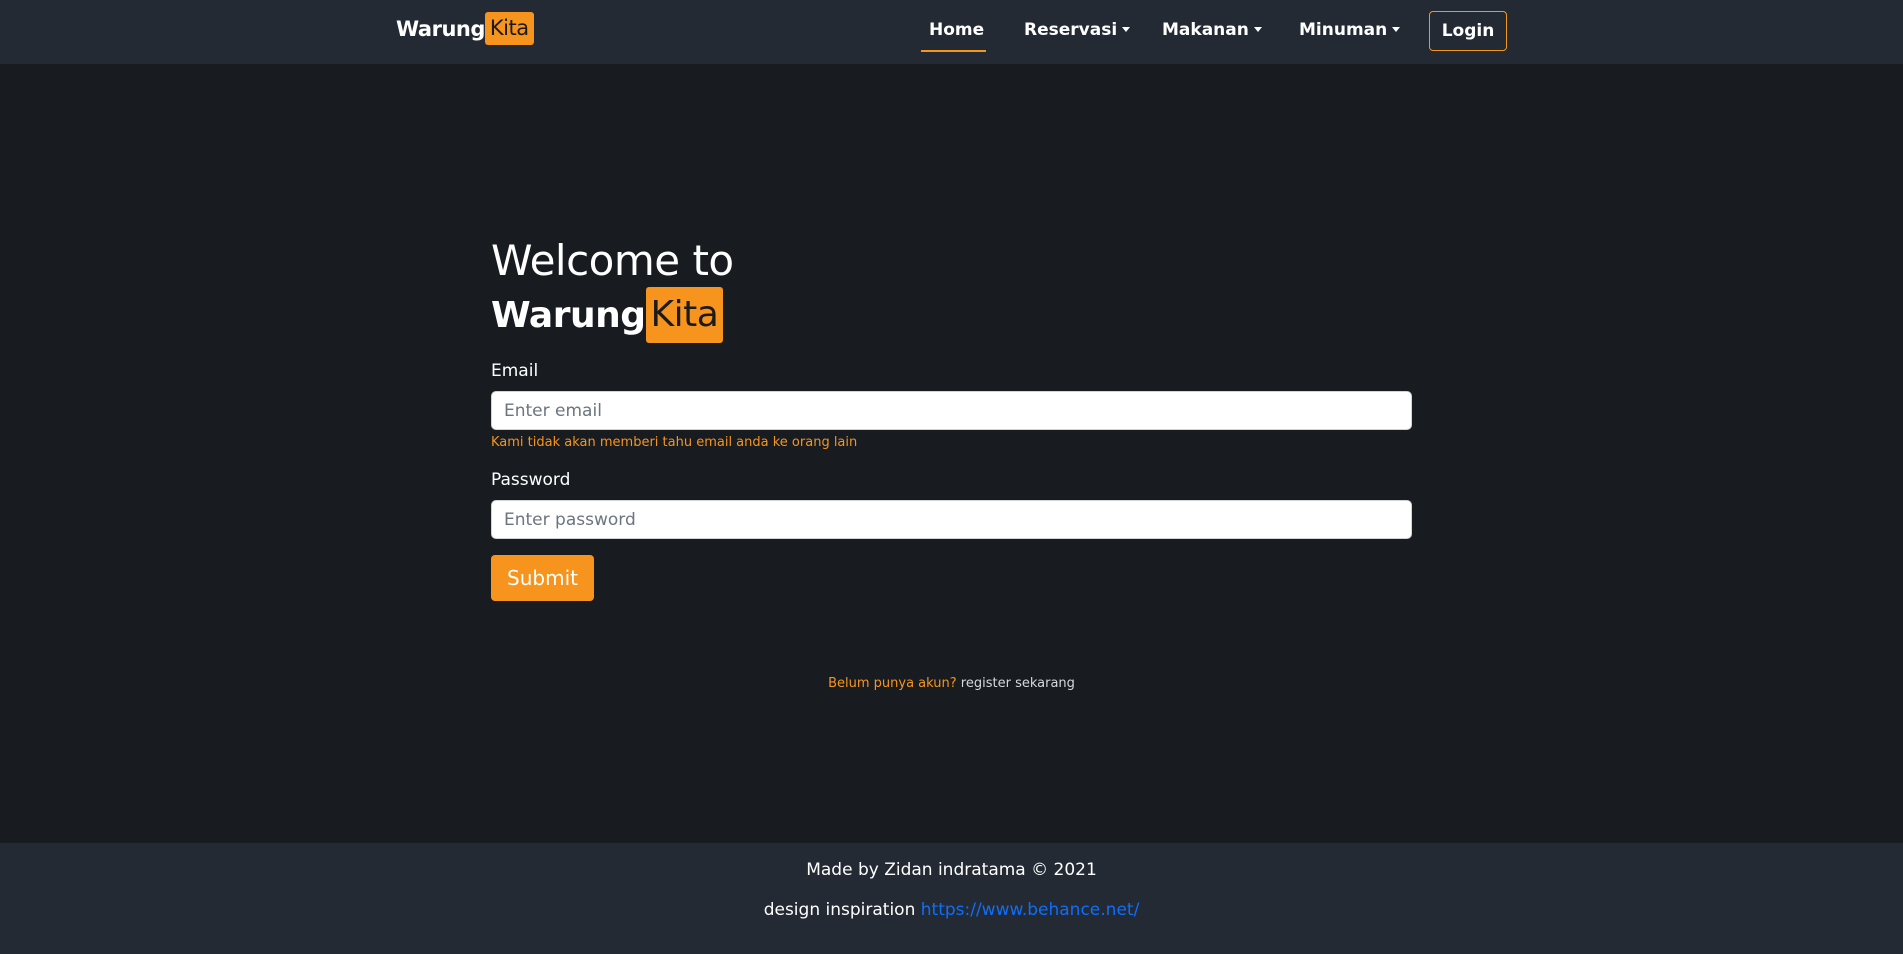 Image resolution: width=1903 pixels, height=954 pixels. I want to click on nav-item-home-label: Home, so click(957, 30).